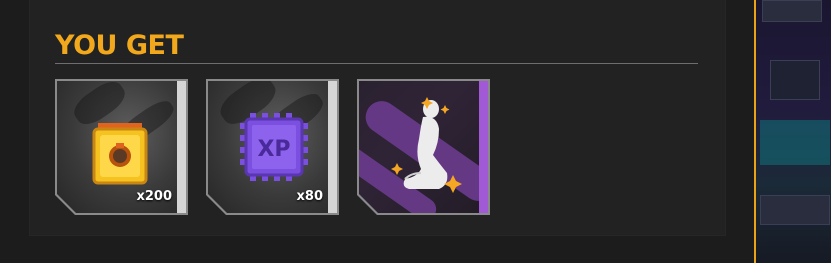 The image size is (831, 263). I want to click on kneeling-figure-icon, so click(427, 148).